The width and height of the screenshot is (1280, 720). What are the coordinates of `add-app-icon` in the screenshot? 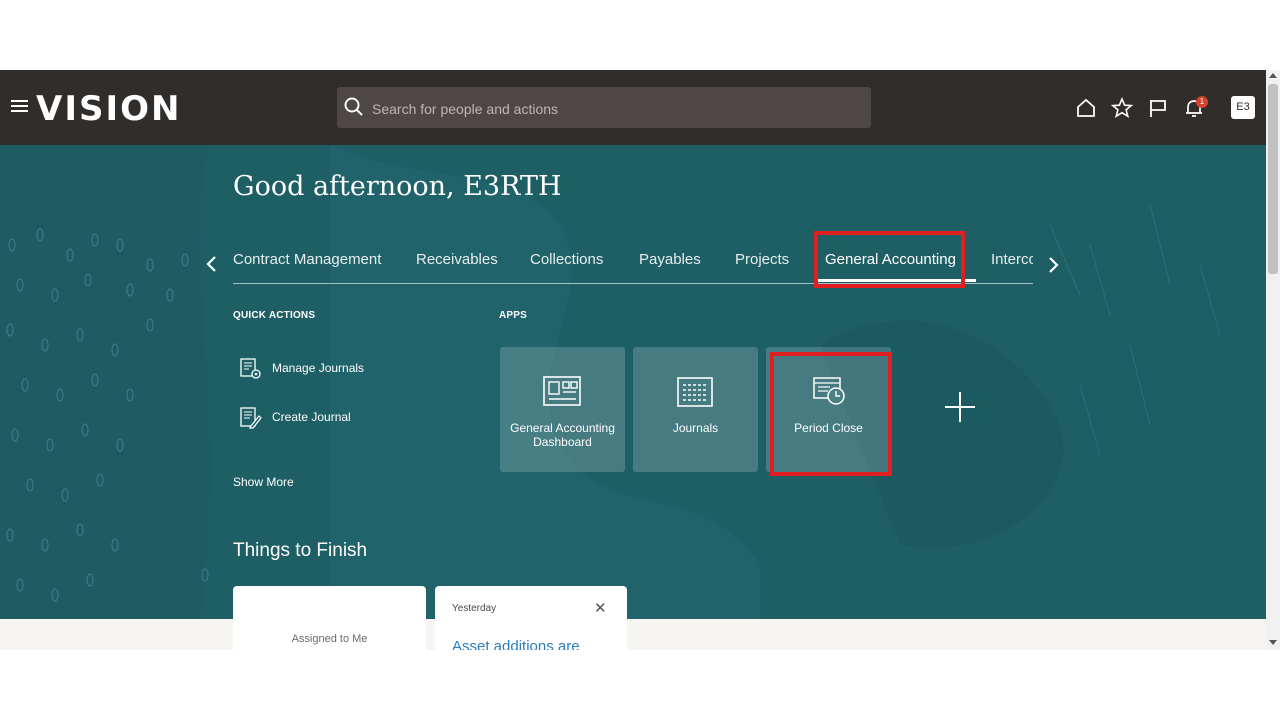 It's located at (960, 407).